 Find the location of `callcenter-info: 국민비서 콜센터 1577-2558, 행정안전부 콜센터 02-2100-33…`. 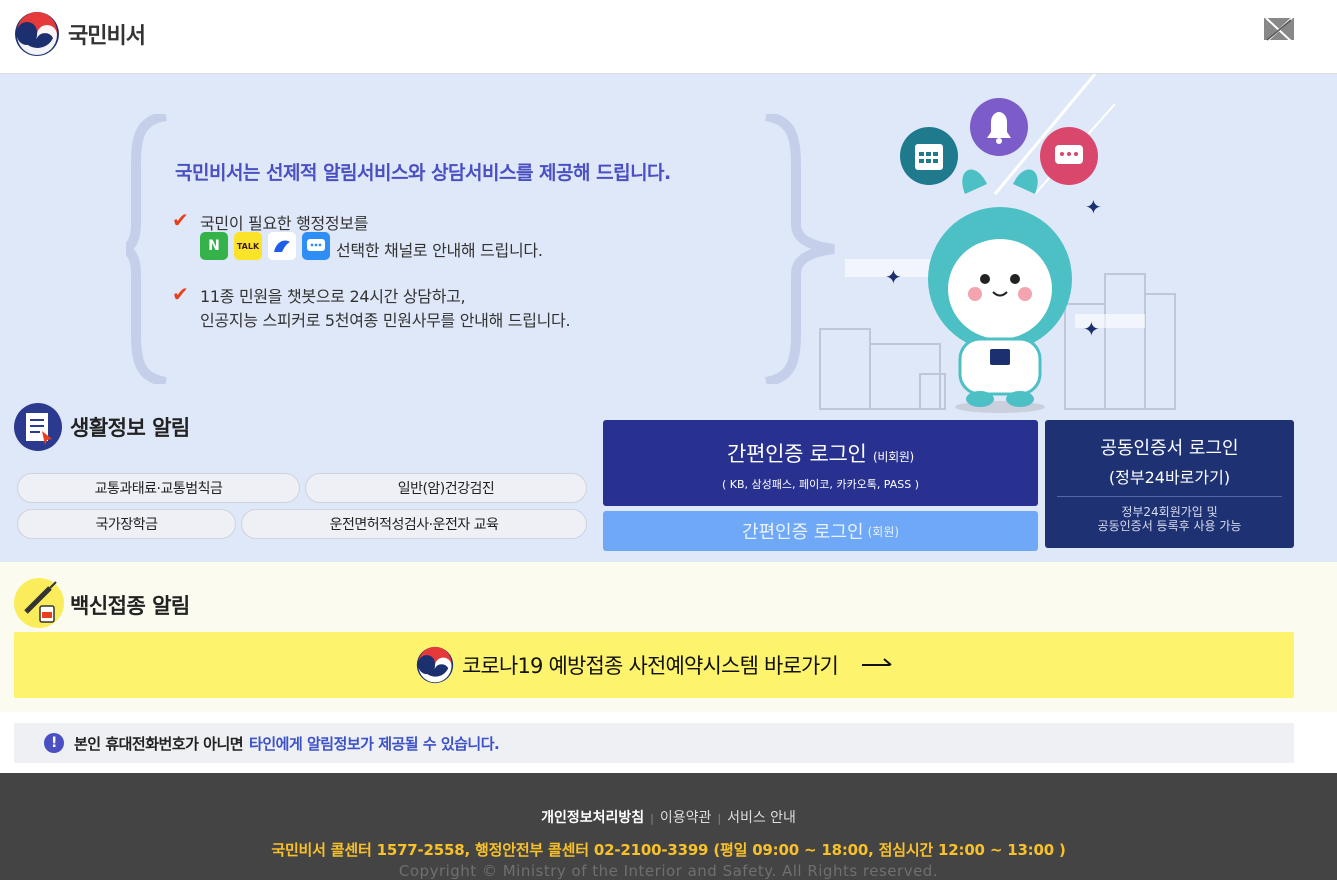

callcenter-info: 국민비서 콜센터 1577-2558, 행정안전부 콜센터 02-2100-33… is located at coordinates (668, 850).